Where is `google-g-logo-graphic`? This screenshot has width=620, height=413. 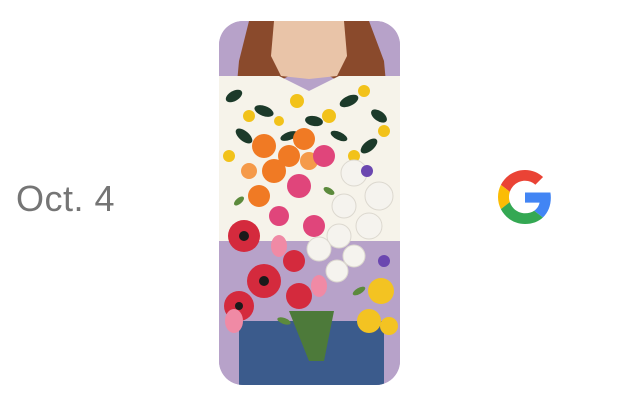 google-g-logo-graphic is located at coordinates (524, 197).